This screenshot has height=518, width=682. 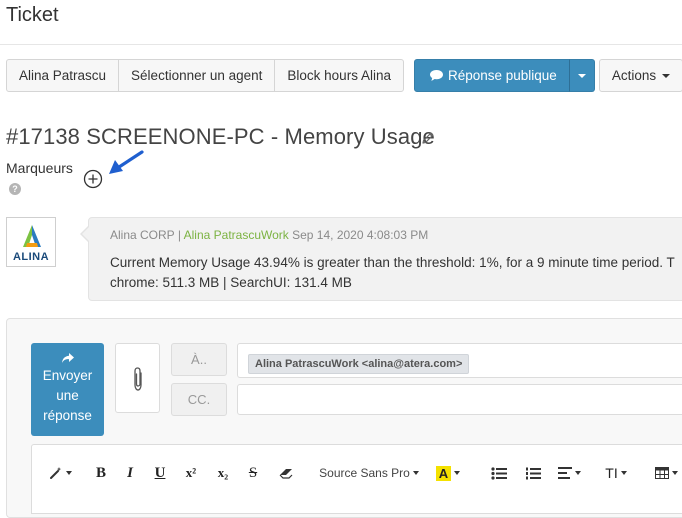 I want to click on markers-label: Marqueurs, so click(x=39, y=168).